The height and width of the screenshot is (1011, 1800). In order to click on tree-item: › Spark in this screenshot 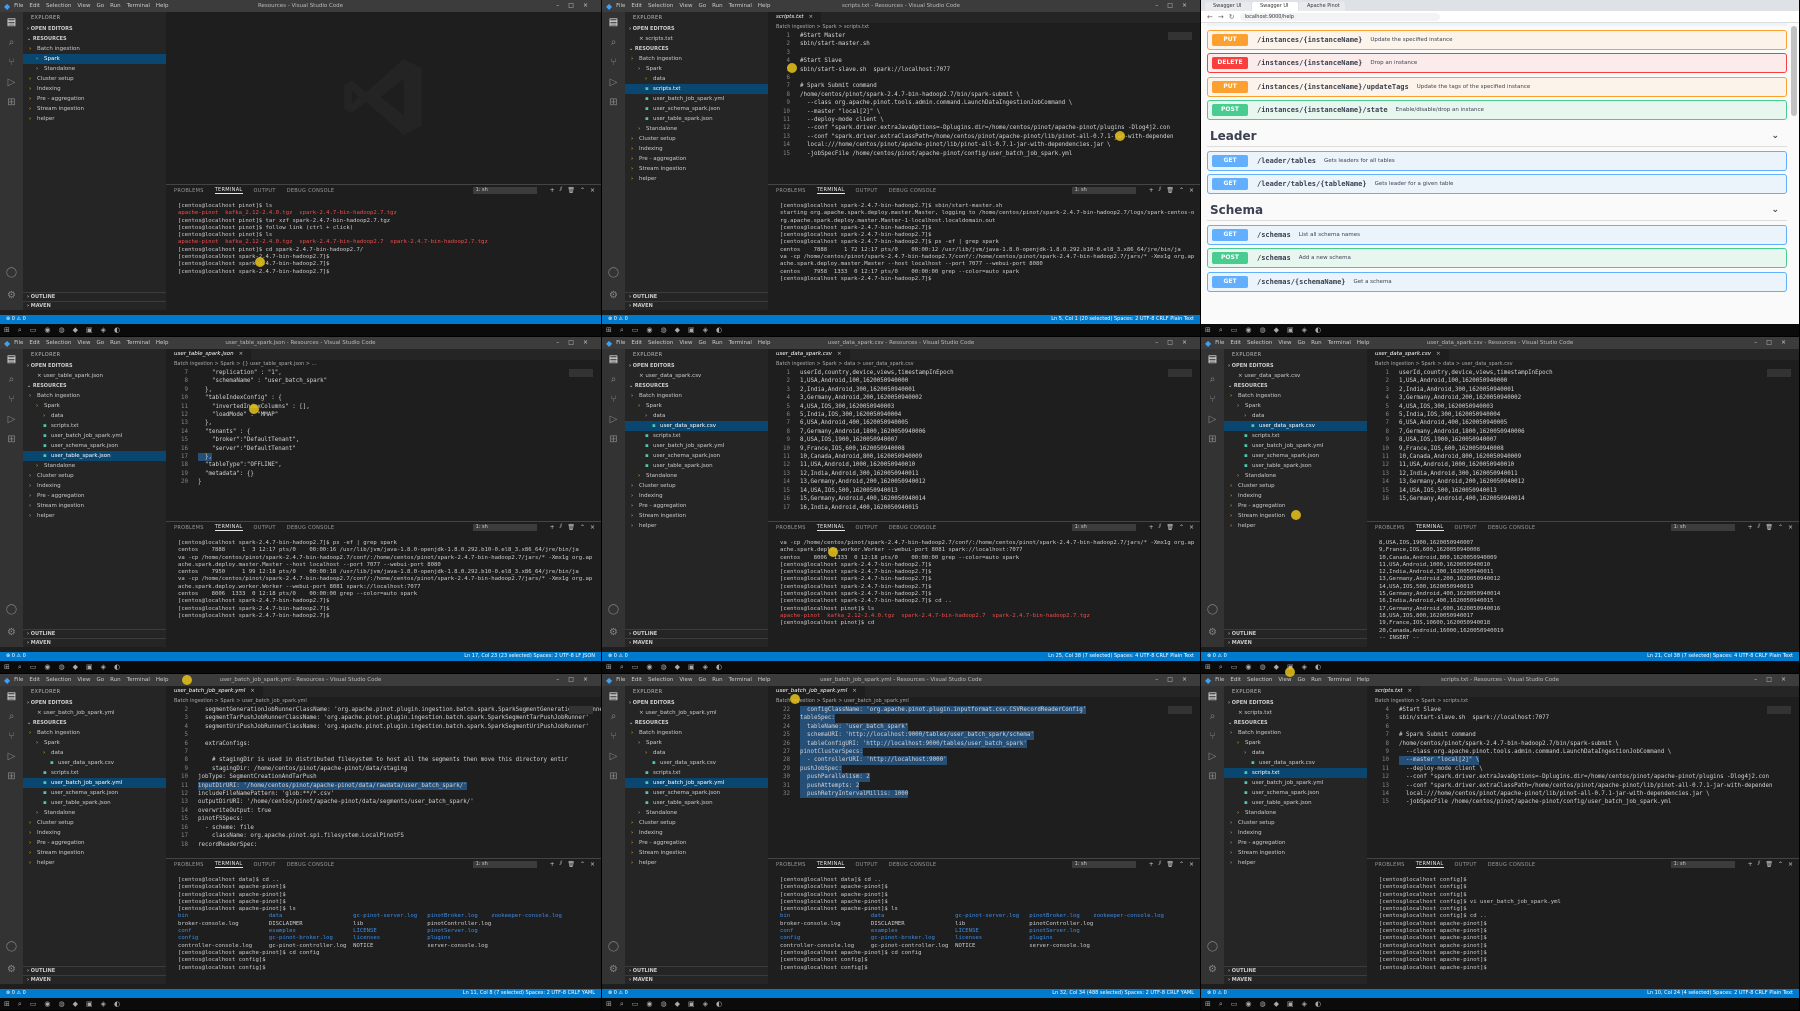, I will do `click(1295, 743)`.